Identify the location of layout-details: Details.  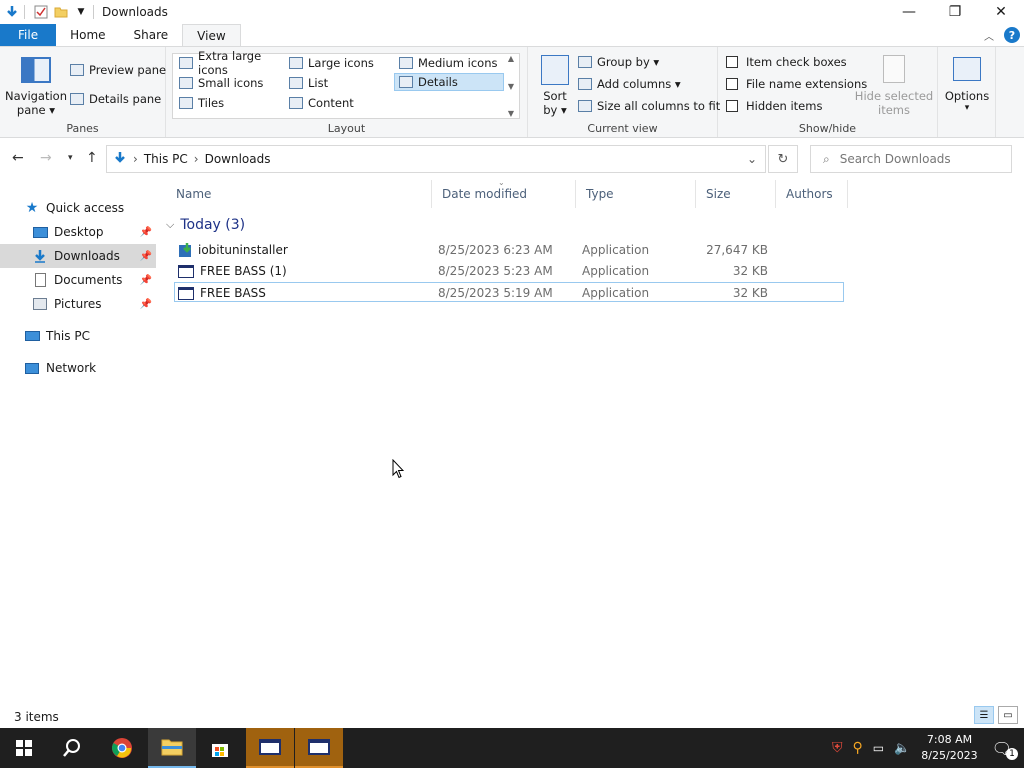
(449, 82).